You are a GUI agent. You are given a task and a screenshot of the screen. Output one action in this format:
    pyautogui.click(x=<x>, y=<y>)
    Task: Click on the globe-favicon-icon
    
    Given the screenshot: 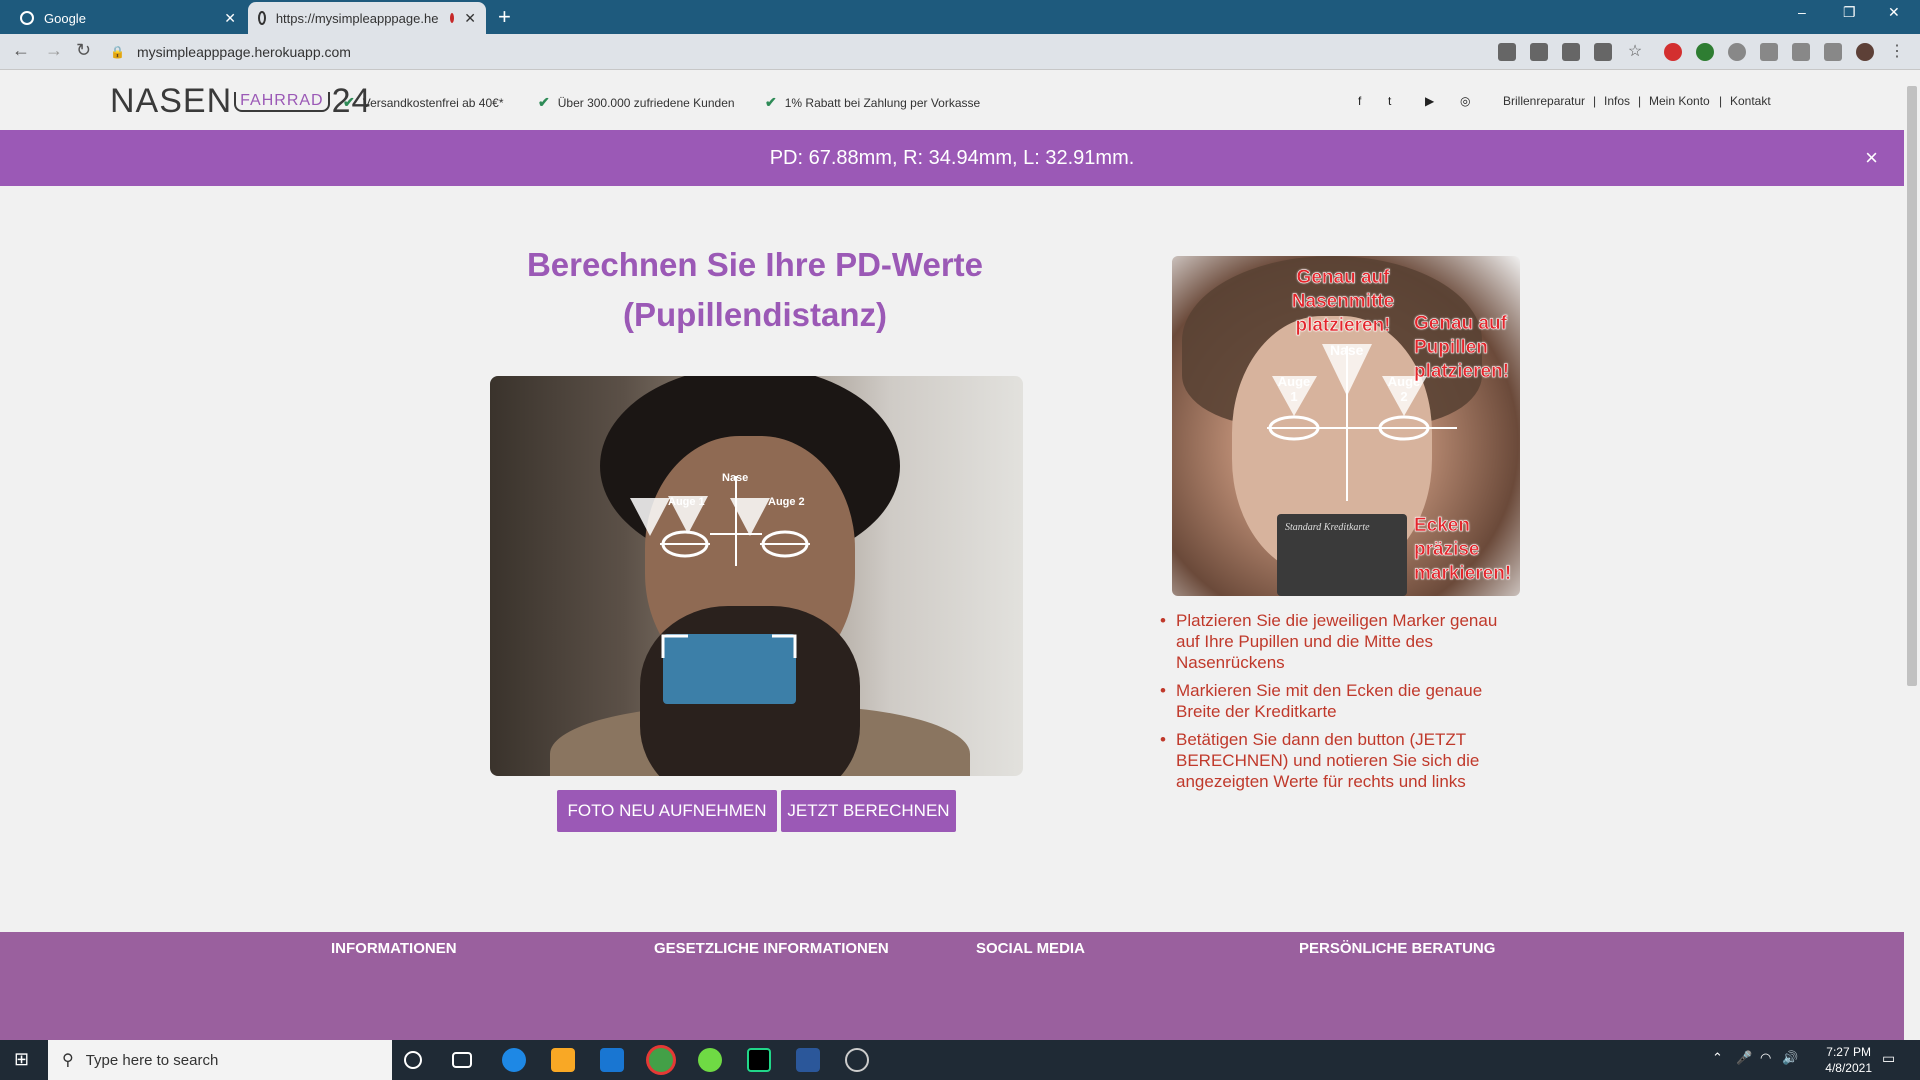 What is the action you would take?
    pyautogui.click(x=262, y=18)
    